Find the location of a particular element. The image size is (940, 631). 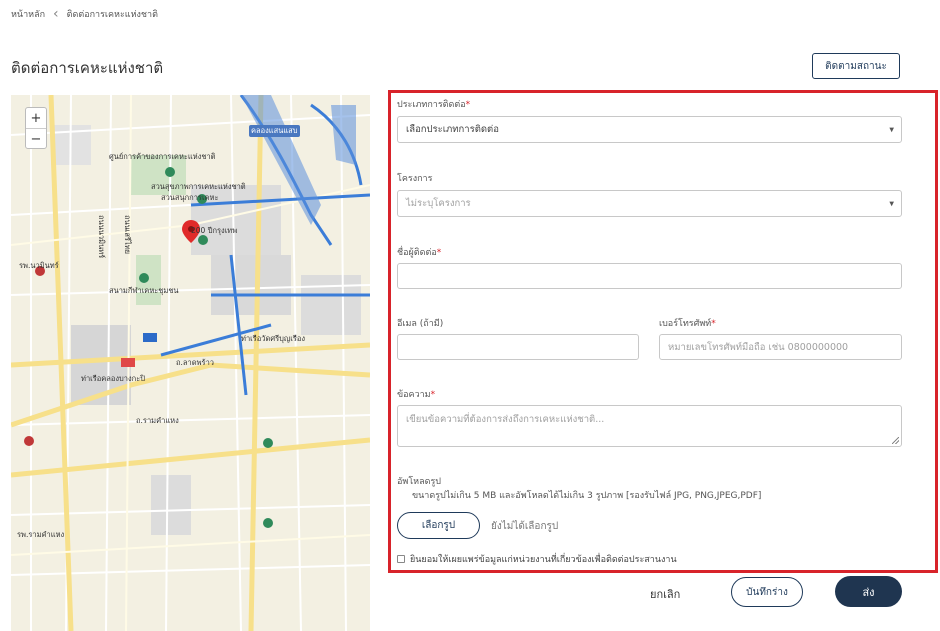

contact-type-select: เลือกประเภทการติดต่อ ▼ is located at coordinates (649, 129).